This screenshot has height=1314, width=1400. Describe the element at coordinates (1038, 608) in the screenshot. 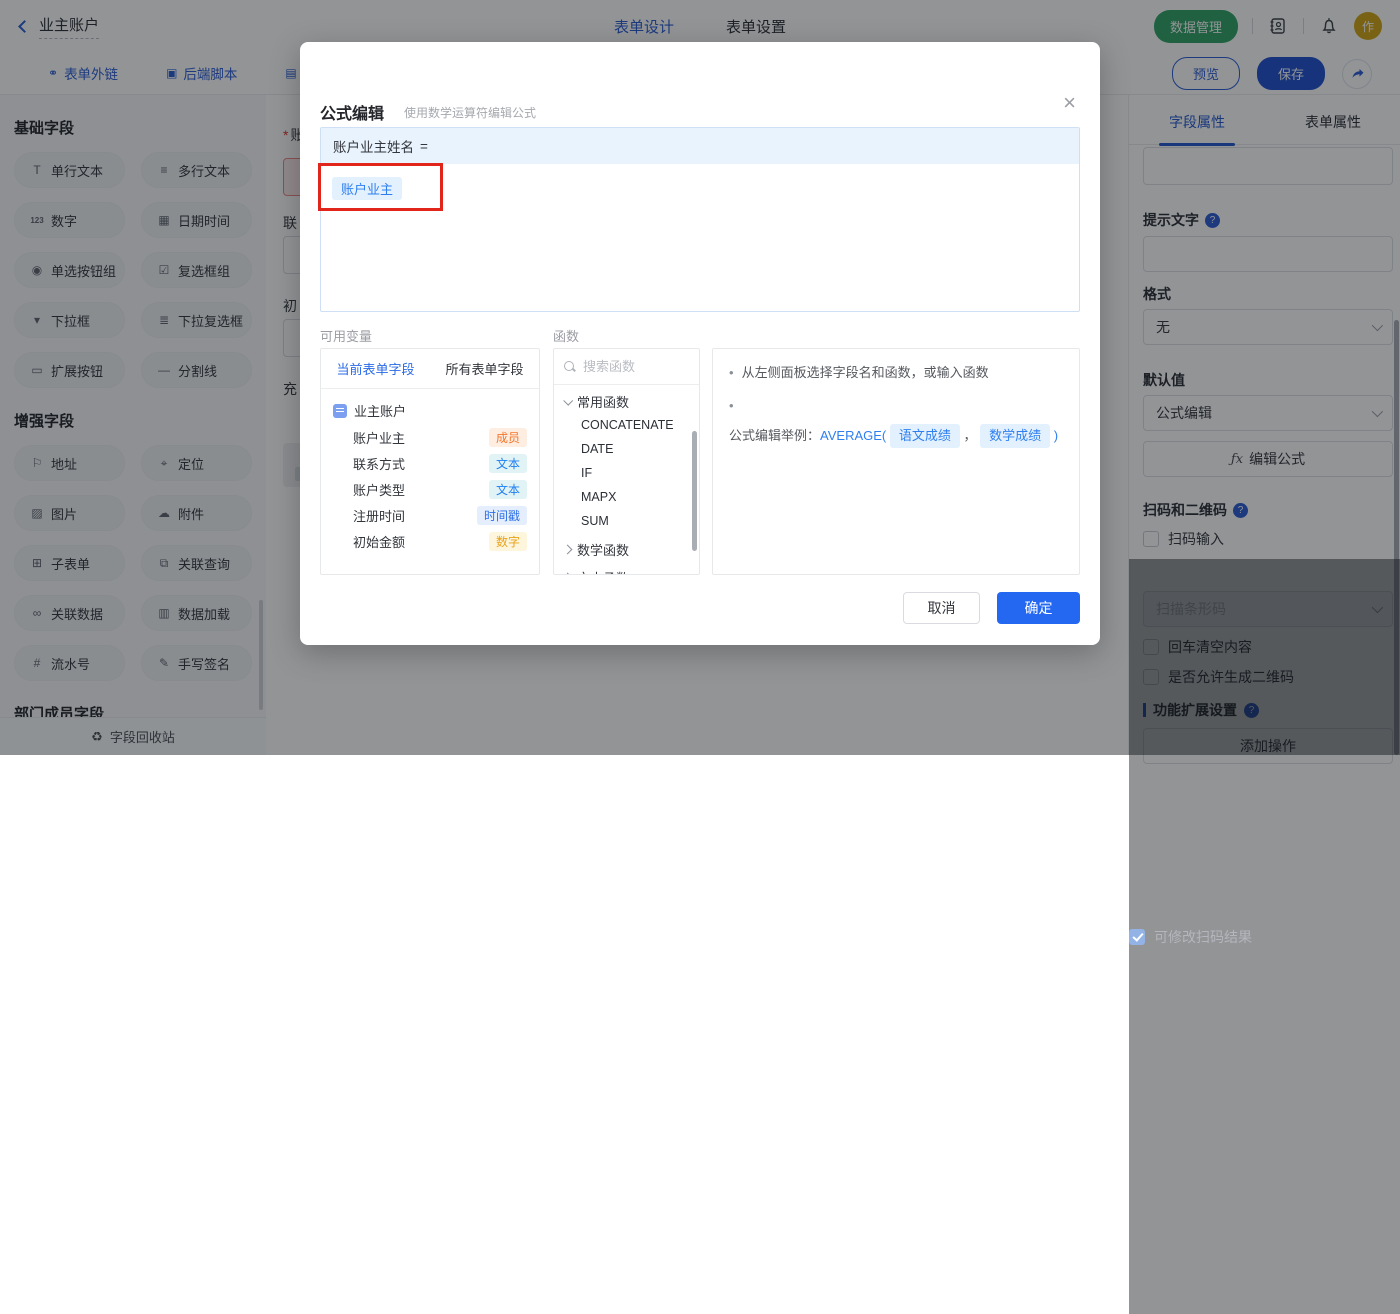

I see `confirm-button: 确定` at that location.